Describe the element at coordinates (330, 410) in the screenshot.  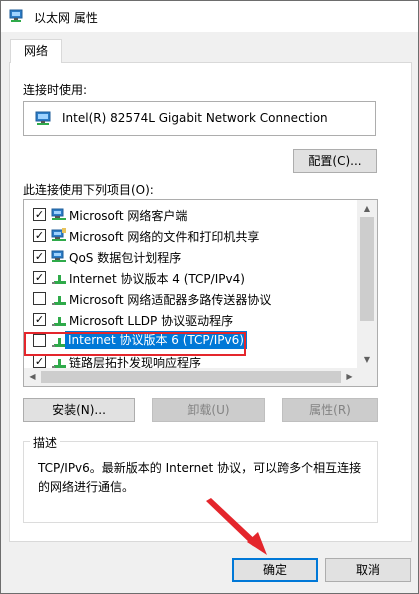
I see `properties-button: 属性(R)` at that location.